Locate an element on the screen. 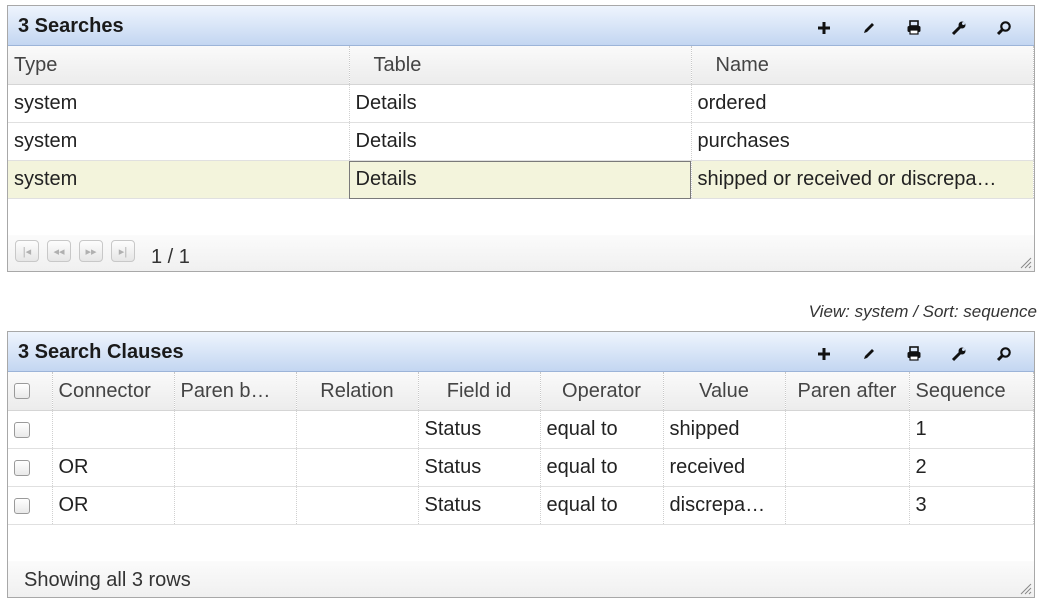  column-header-type: Type is located at coordinates (179, 65).